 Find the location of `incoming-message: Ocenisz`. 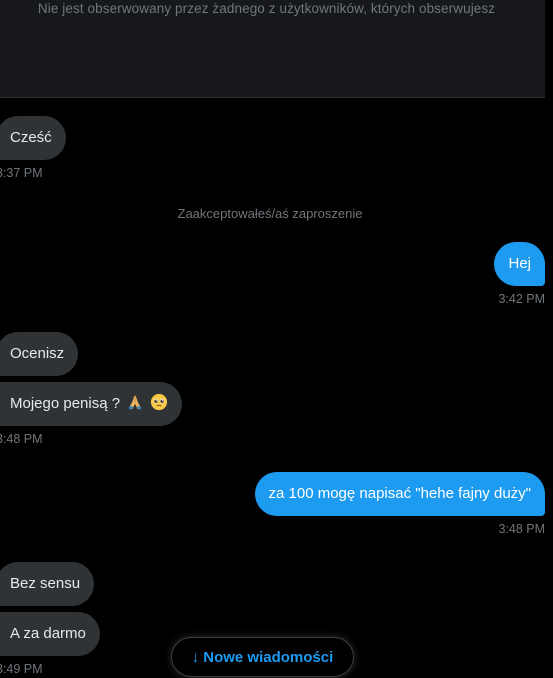

incoming-message: Ocenisz is located at coordinates (39, 354).